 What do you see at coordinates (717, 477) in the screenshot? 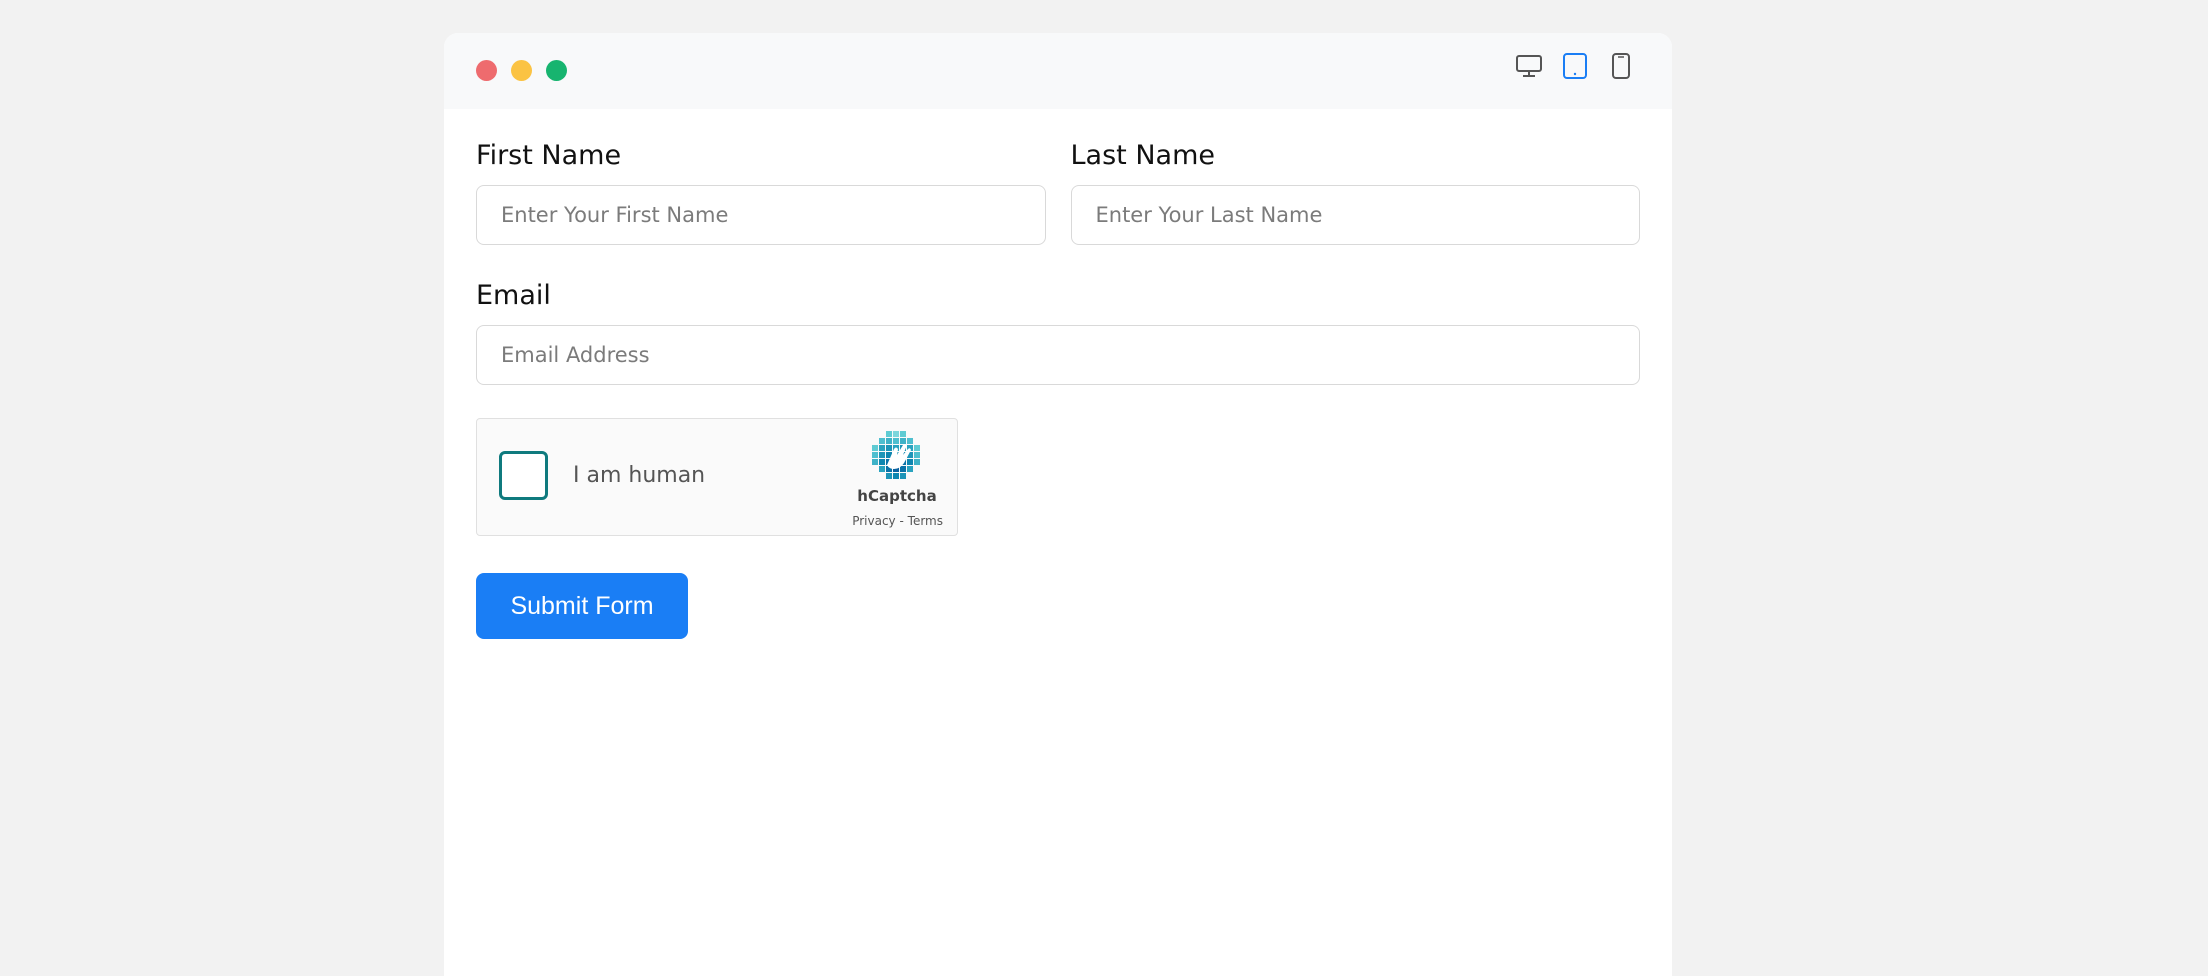
I see `hcaptcha-widget: I am human hCaptcha Privacy - Terms` at bounding box center [717, 477].